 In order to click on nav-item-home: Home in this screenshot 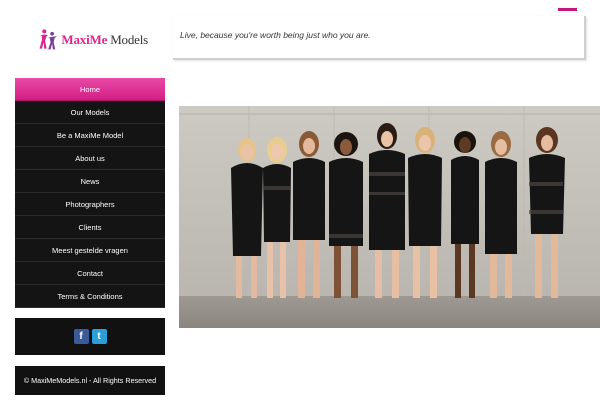, I will do `click(90, 89)`.